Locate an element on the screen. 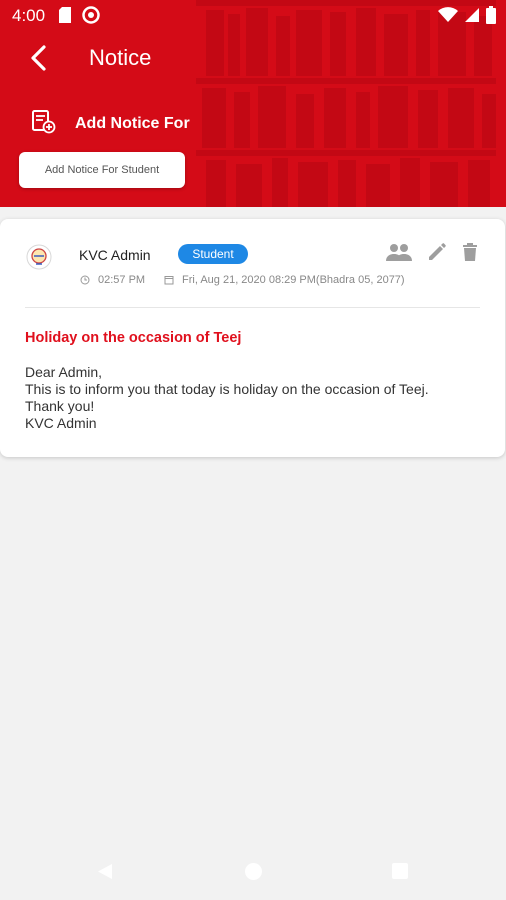  back-arrow-icon is located at coordinates (38, 58).